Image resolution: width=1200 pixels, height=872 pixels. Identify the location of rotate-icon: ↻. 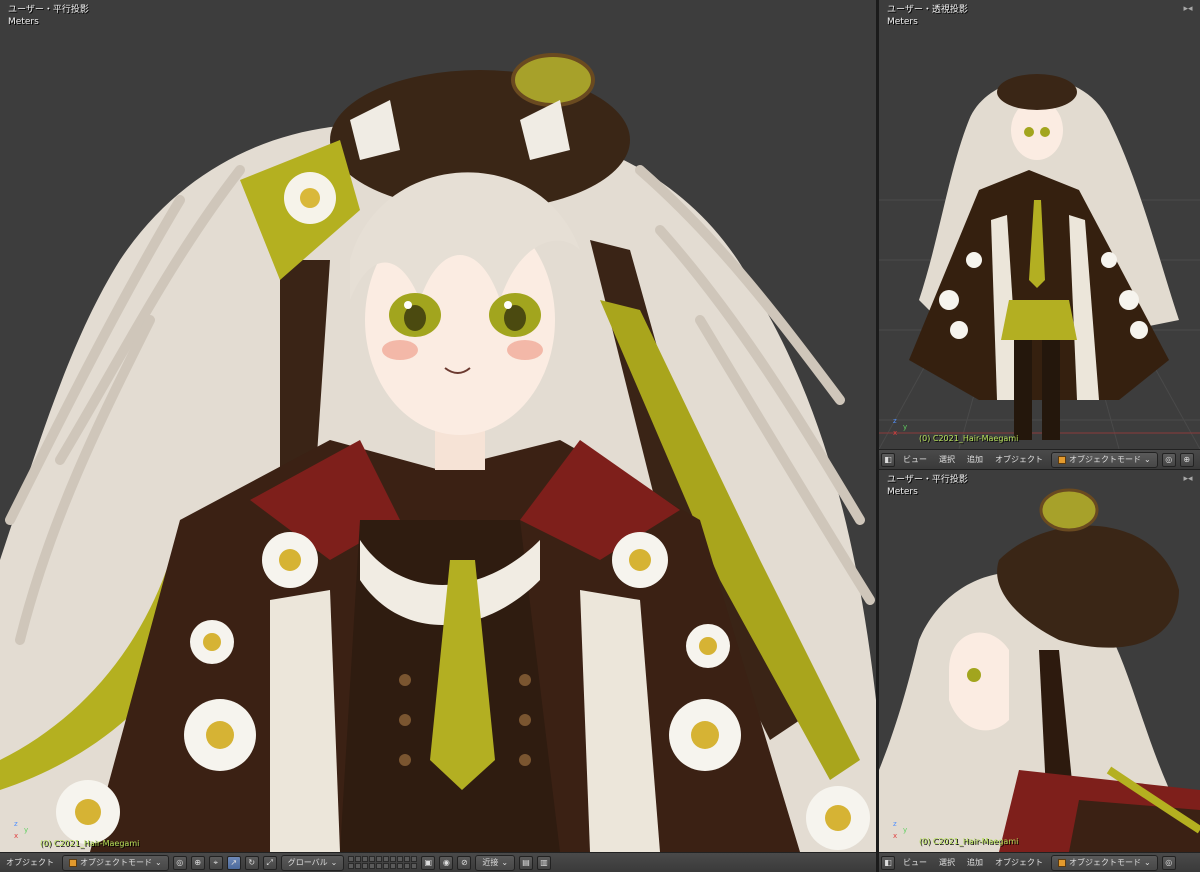
(251, 862).